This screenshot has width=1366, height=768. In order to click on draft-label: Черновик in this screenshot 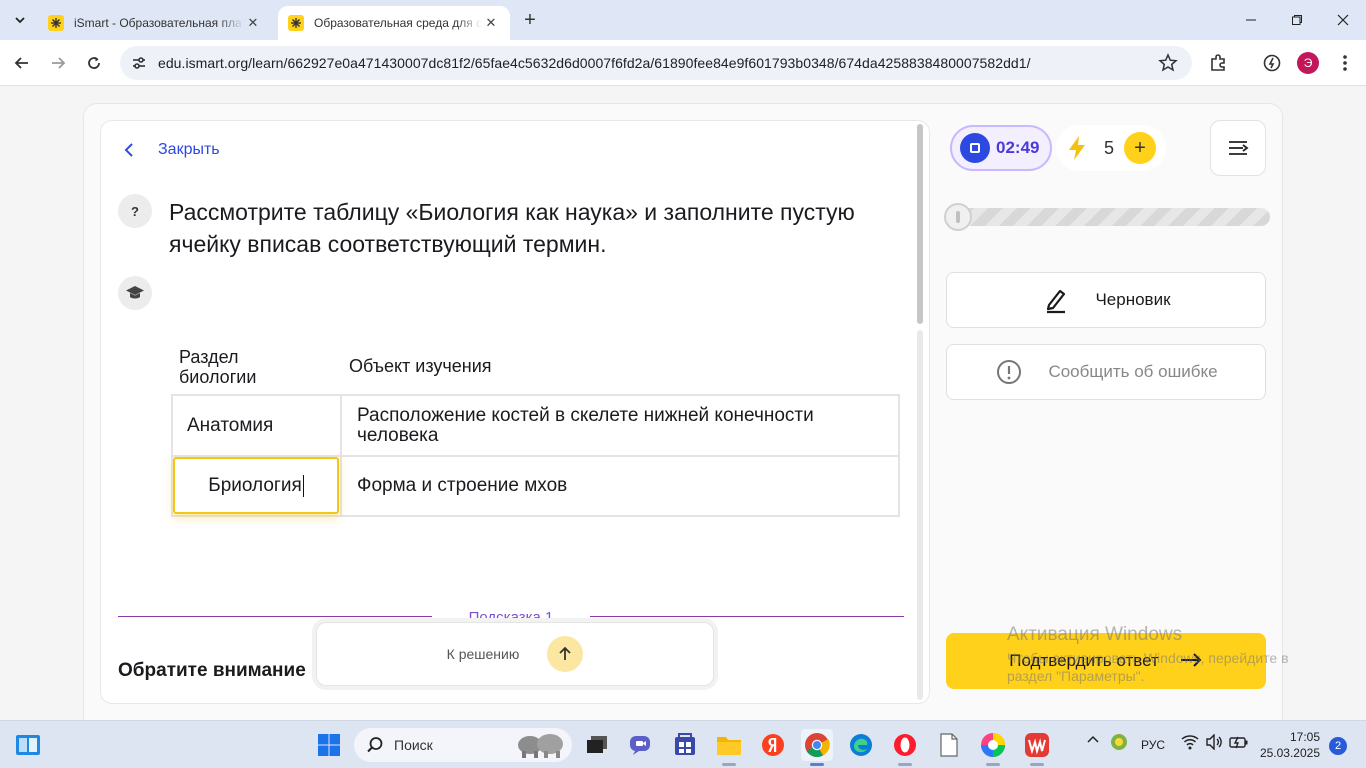, I will do `click(1133, 299)`.